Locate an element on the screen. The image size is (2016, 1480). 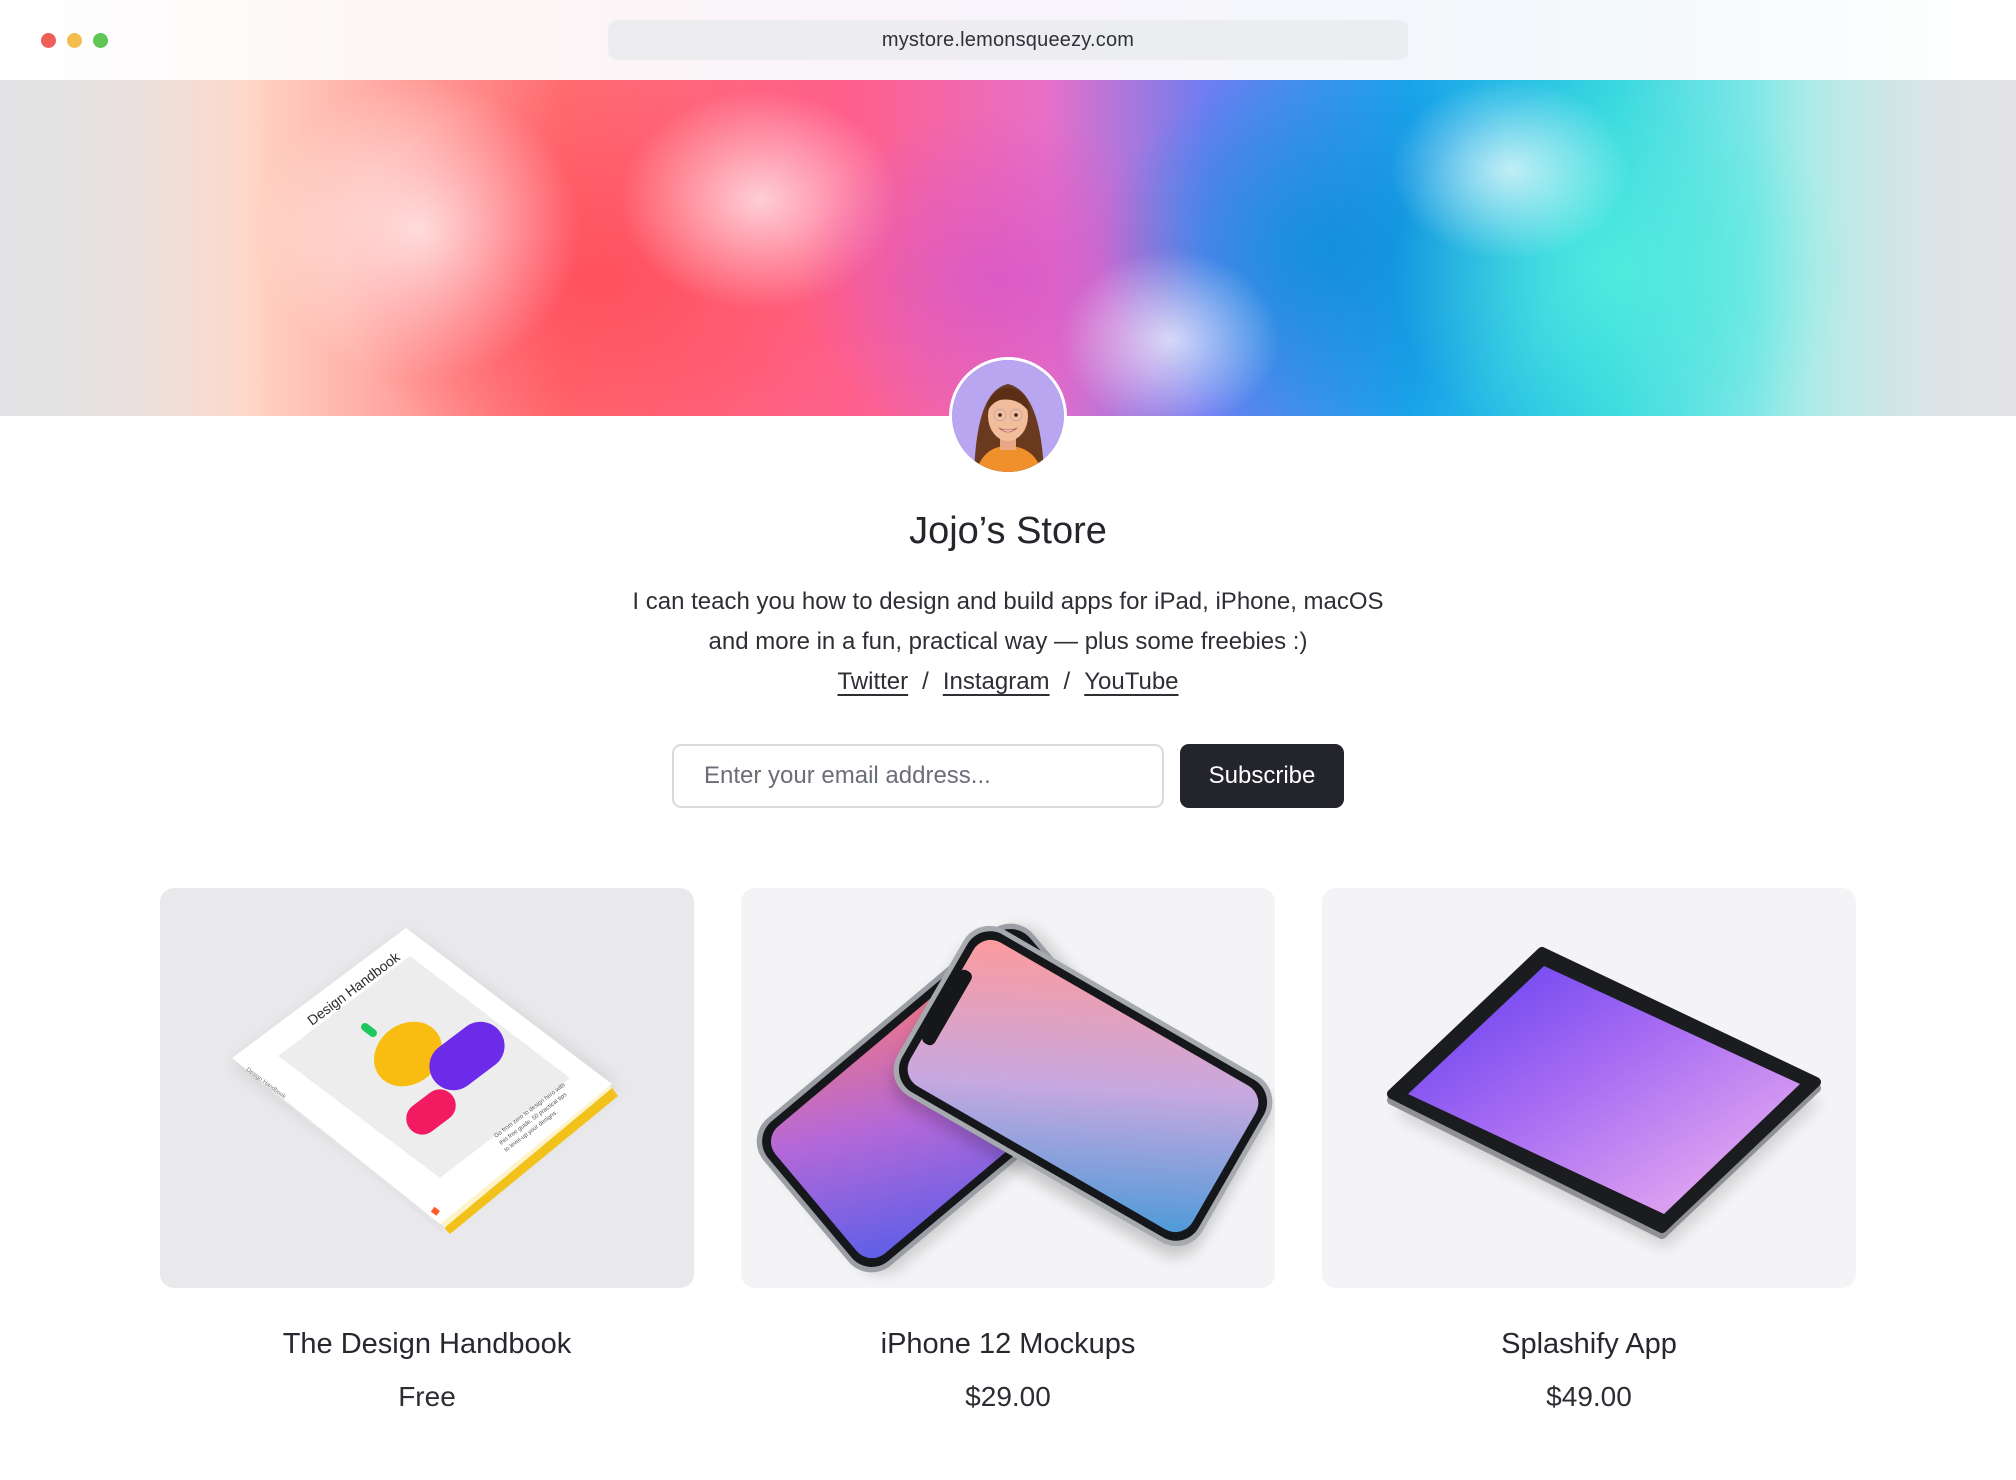
product-price: Free is located at coordinates (427, 1396).